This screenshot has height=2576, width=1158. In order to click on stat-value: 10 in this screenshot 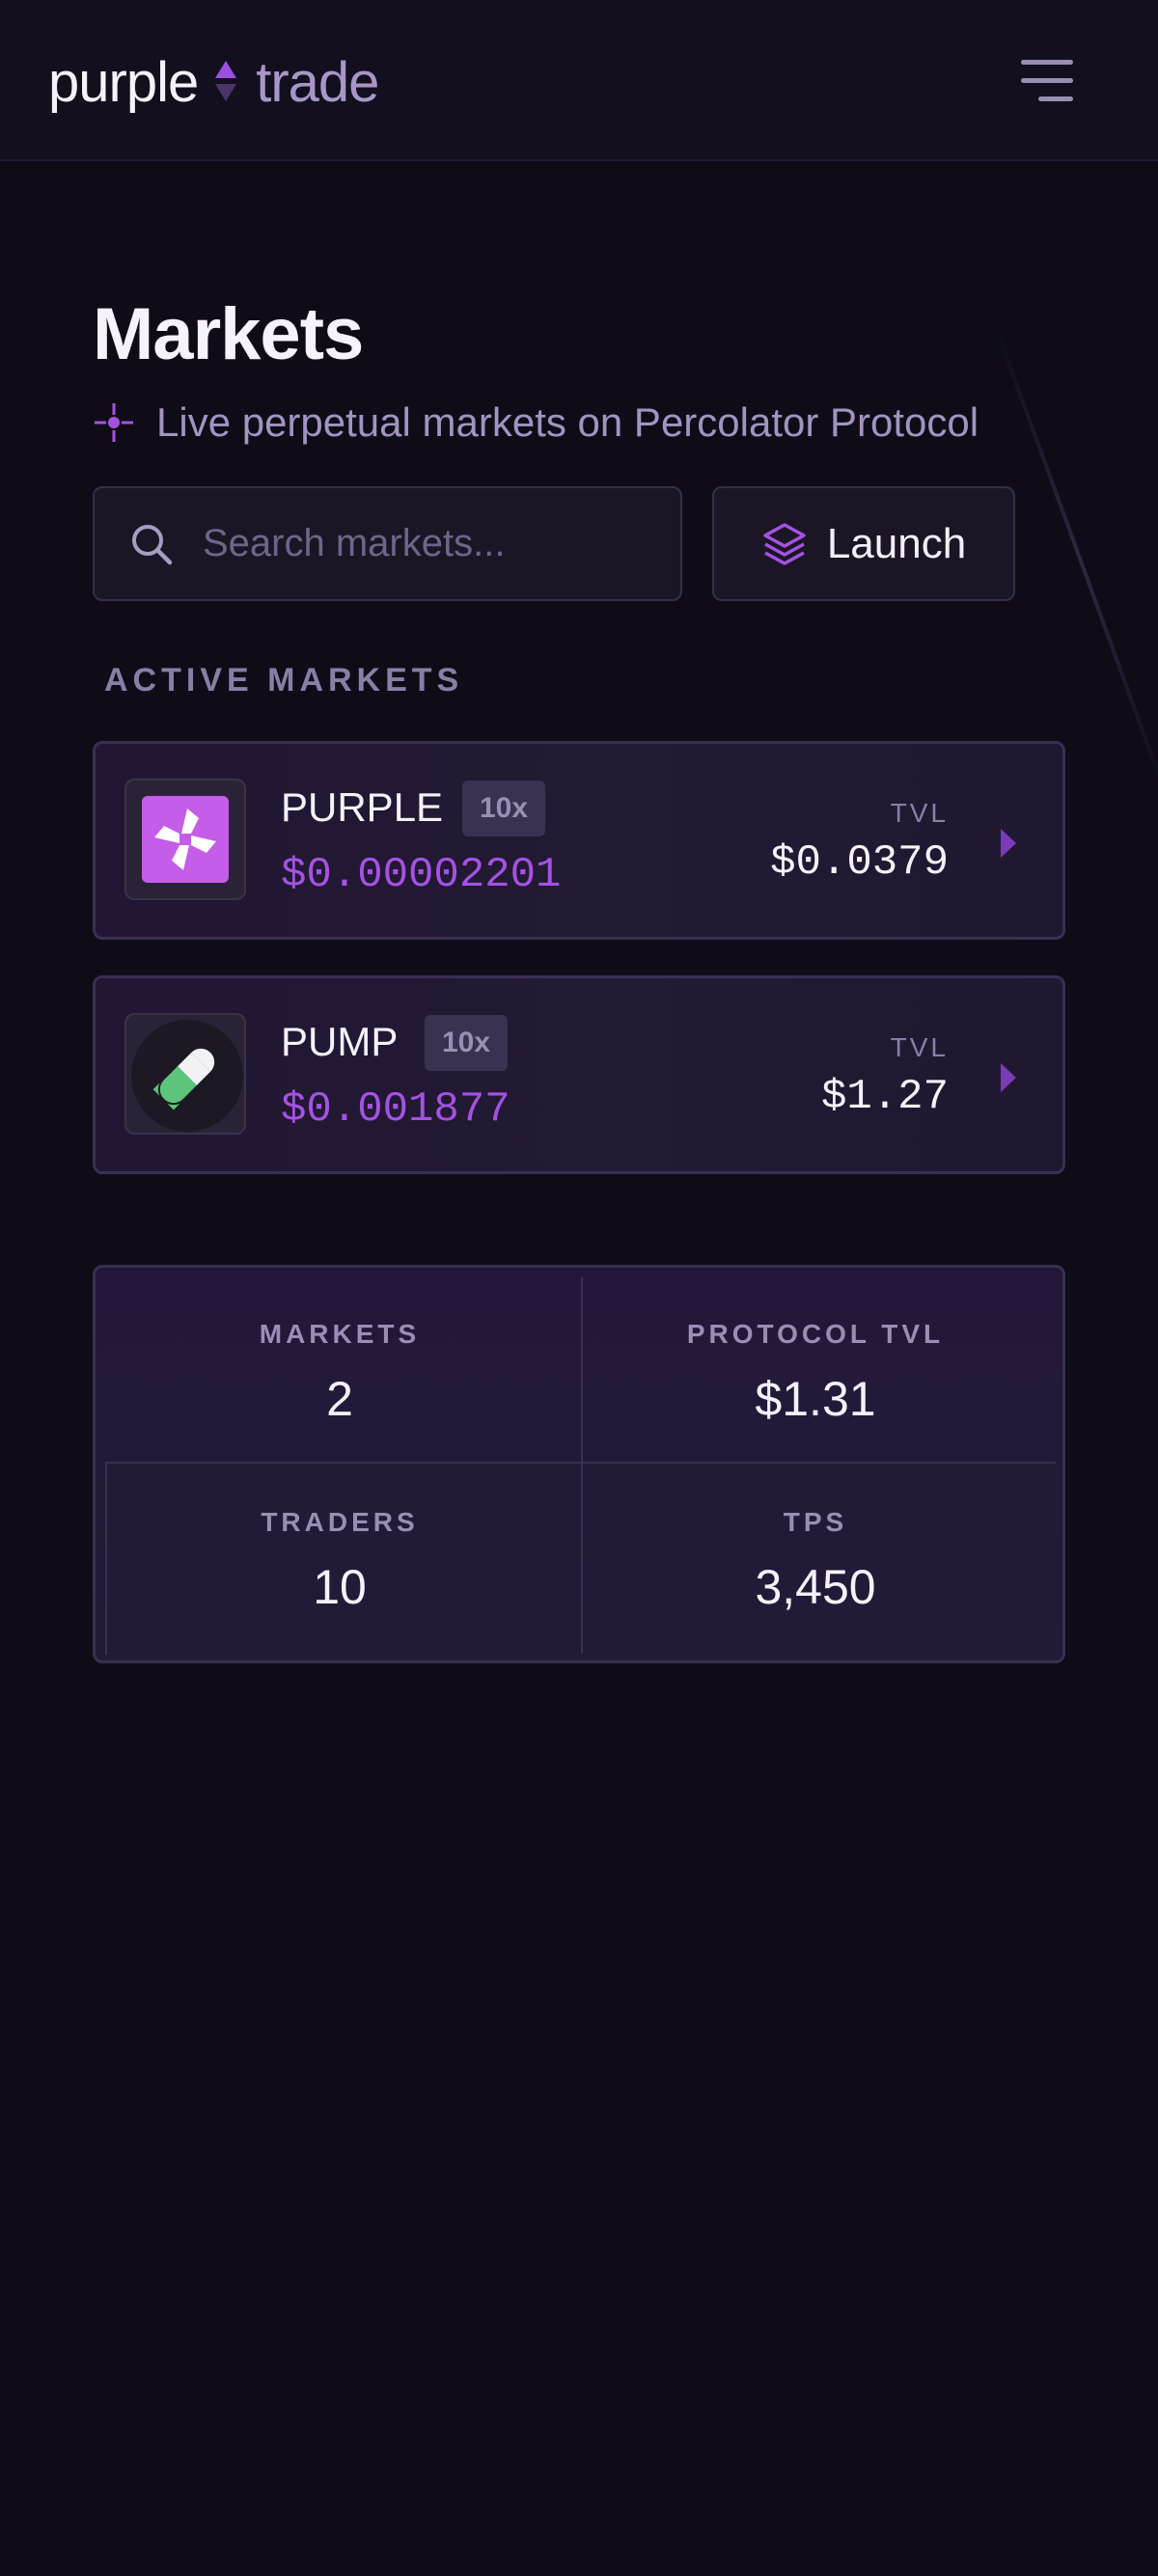, I will do `click(340, 1587)`.